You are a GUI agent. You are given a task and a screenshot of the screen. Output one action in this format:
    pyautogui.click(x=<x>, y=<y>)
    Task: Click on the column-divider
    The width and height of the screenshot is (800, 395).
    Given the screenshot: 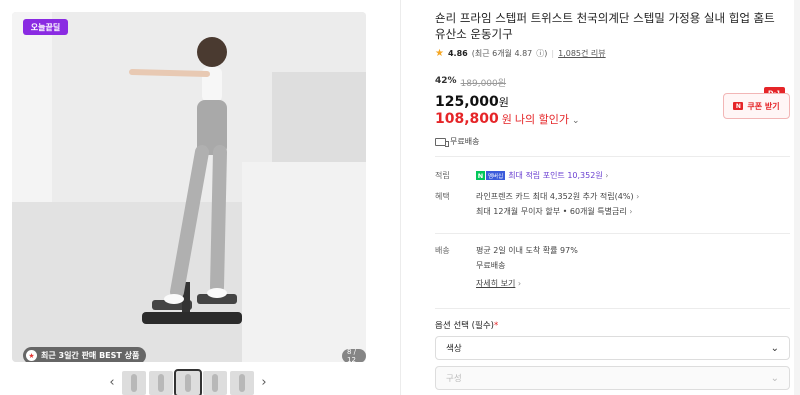 What is the action you would take?
    pyautogui.click(x=400, y=197)
    